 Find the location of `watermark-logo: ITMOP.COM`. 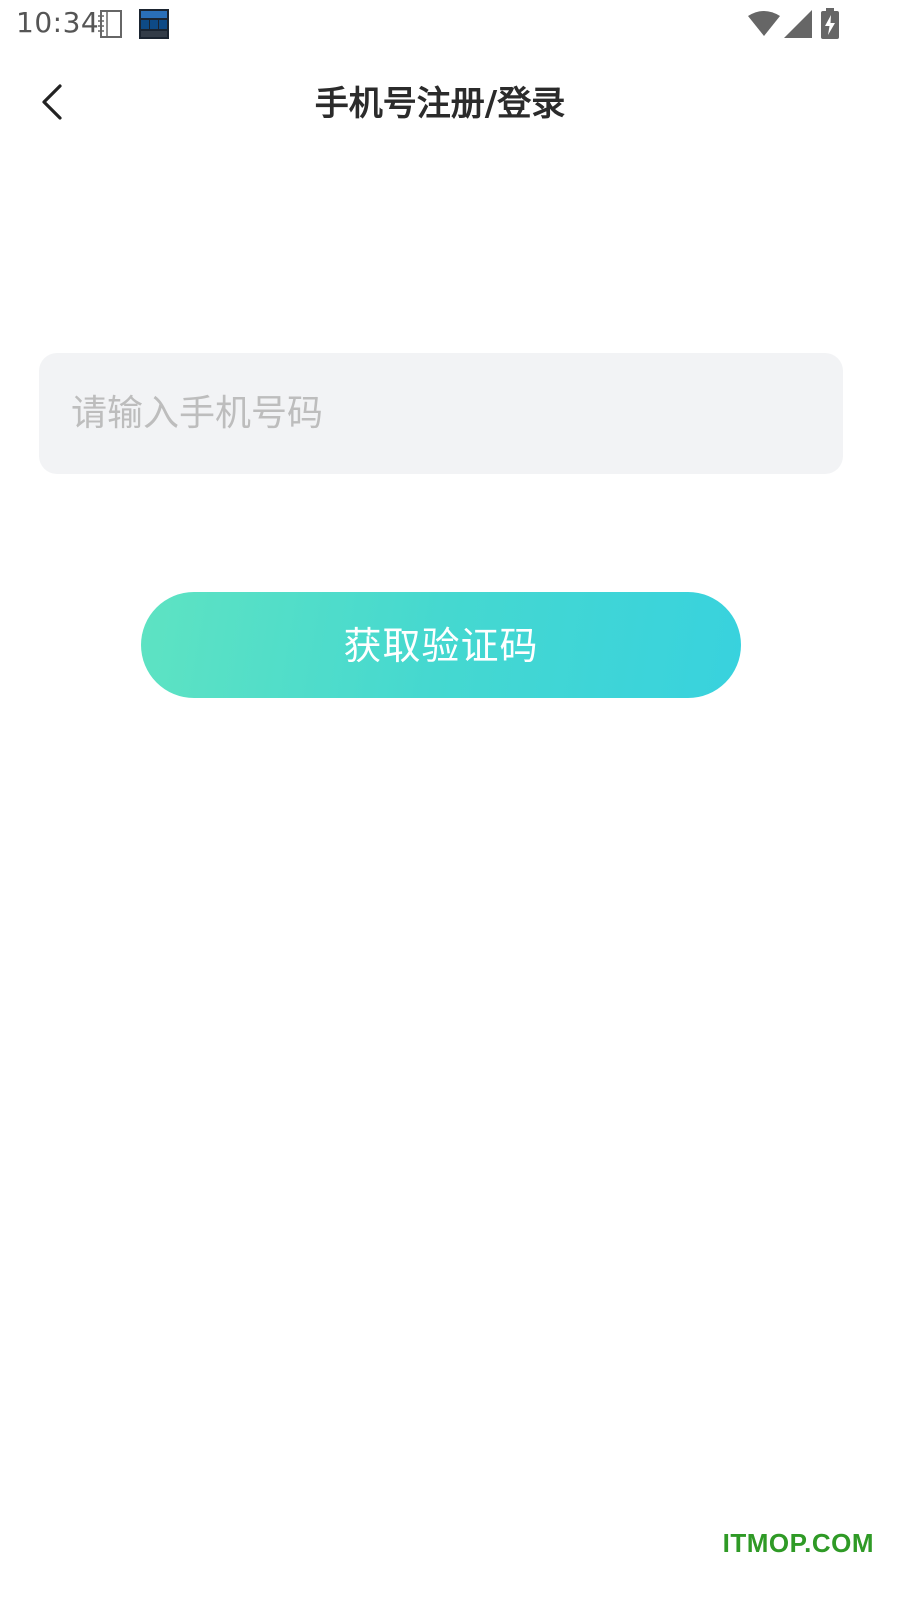

watermark-logo: ITMOP.COM is located at coordinates (798, 1543).